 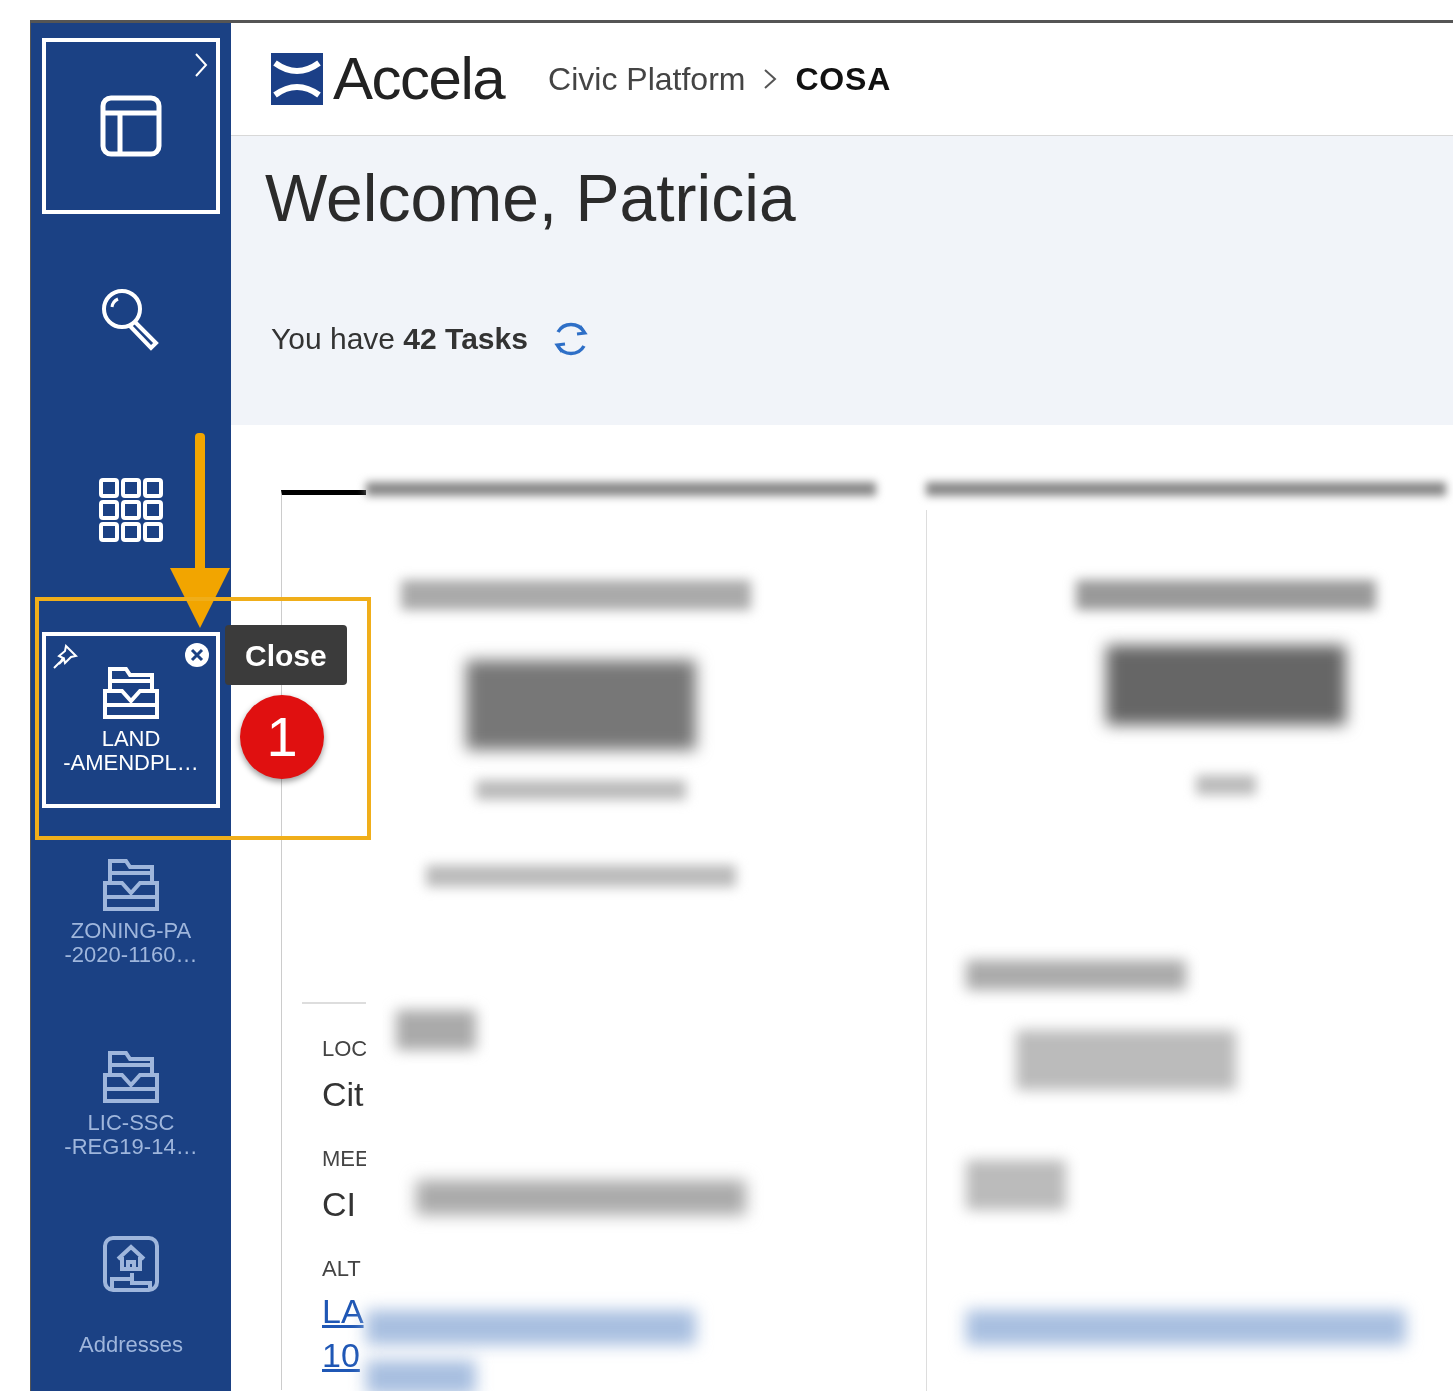 I want to click on field-value: CI, so click(x=339, y=1204).